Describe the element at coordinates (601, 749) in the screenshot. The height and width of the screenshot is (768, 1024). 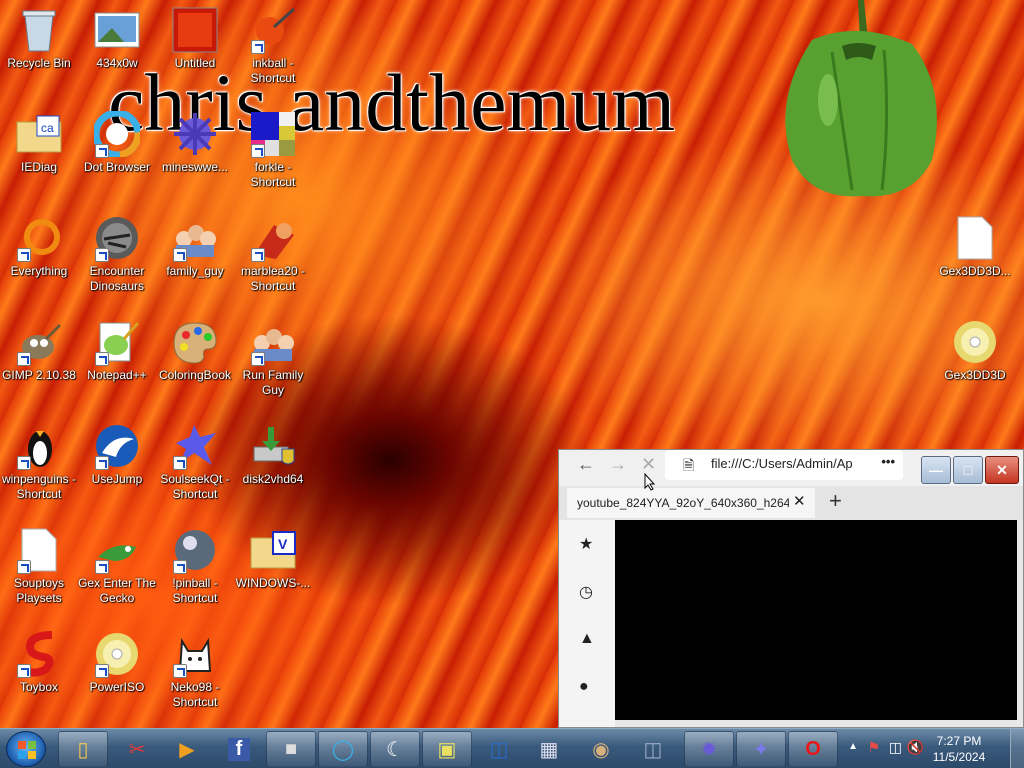
I see `taskbar-paint: ◉` at that location.